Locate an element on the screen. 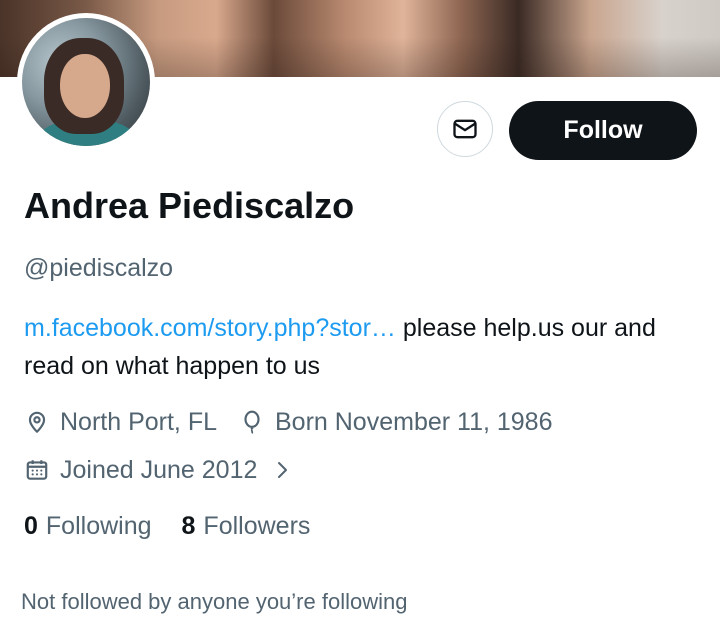  location-pin-icon is located at coordinates (37, 422).